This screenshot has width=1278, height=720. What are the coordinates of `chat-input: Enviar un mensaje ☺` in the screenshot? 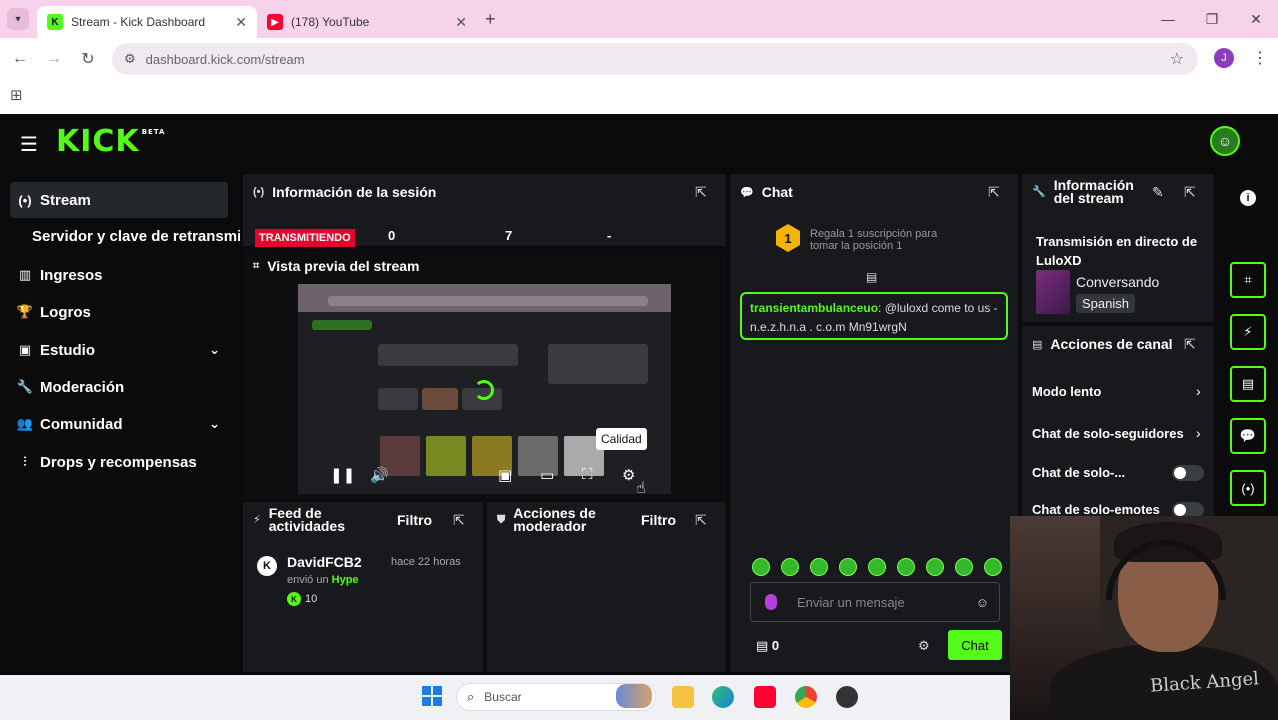 It's located at (875, 602).